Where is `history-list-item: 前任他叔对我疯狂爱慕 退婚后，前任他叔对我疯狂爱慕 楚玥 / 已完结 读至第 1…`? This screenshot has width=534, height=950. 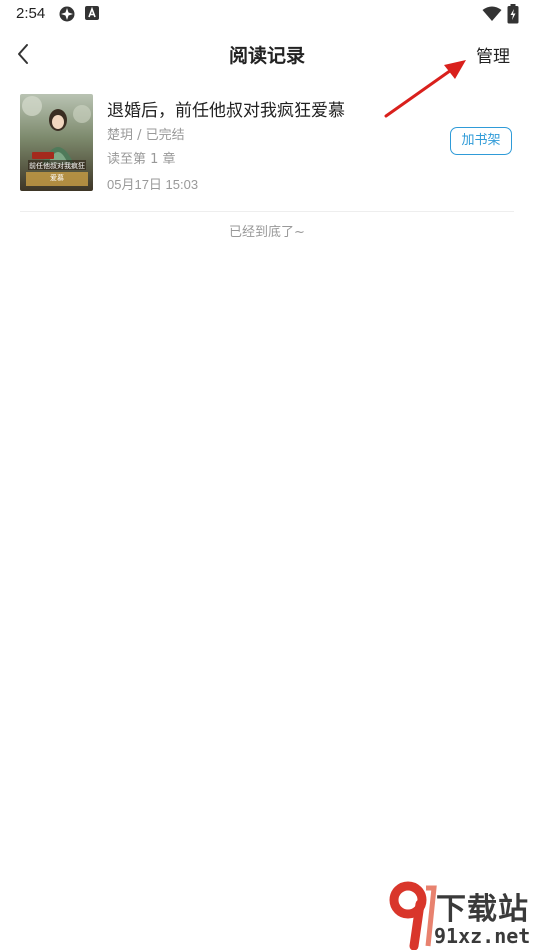 history-list-item: 前任他叔对我疯狂爱慕 退婚后，前任他叔对我疯狂爱慕 楚玥 / 已完结 读至第 1… is located at coordinates (267, 142).